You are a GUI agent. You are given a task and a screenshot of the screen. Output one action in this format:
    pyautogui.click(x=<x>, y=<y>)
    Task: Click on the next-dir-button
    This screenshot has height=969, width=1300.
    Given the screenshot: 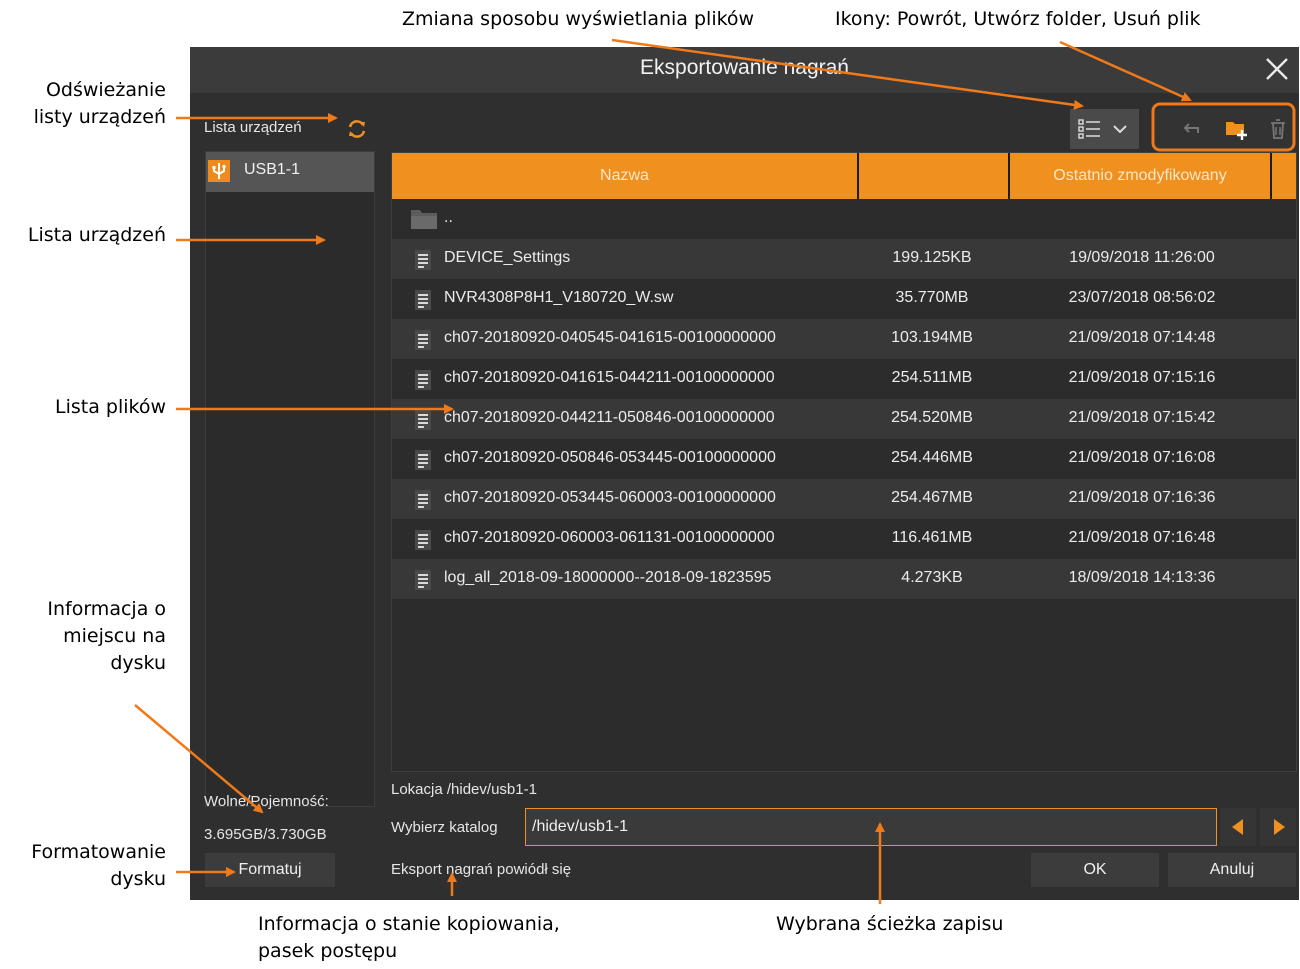 What is the action you would take?
    pyautogui.click(x=1278, y=827)
    